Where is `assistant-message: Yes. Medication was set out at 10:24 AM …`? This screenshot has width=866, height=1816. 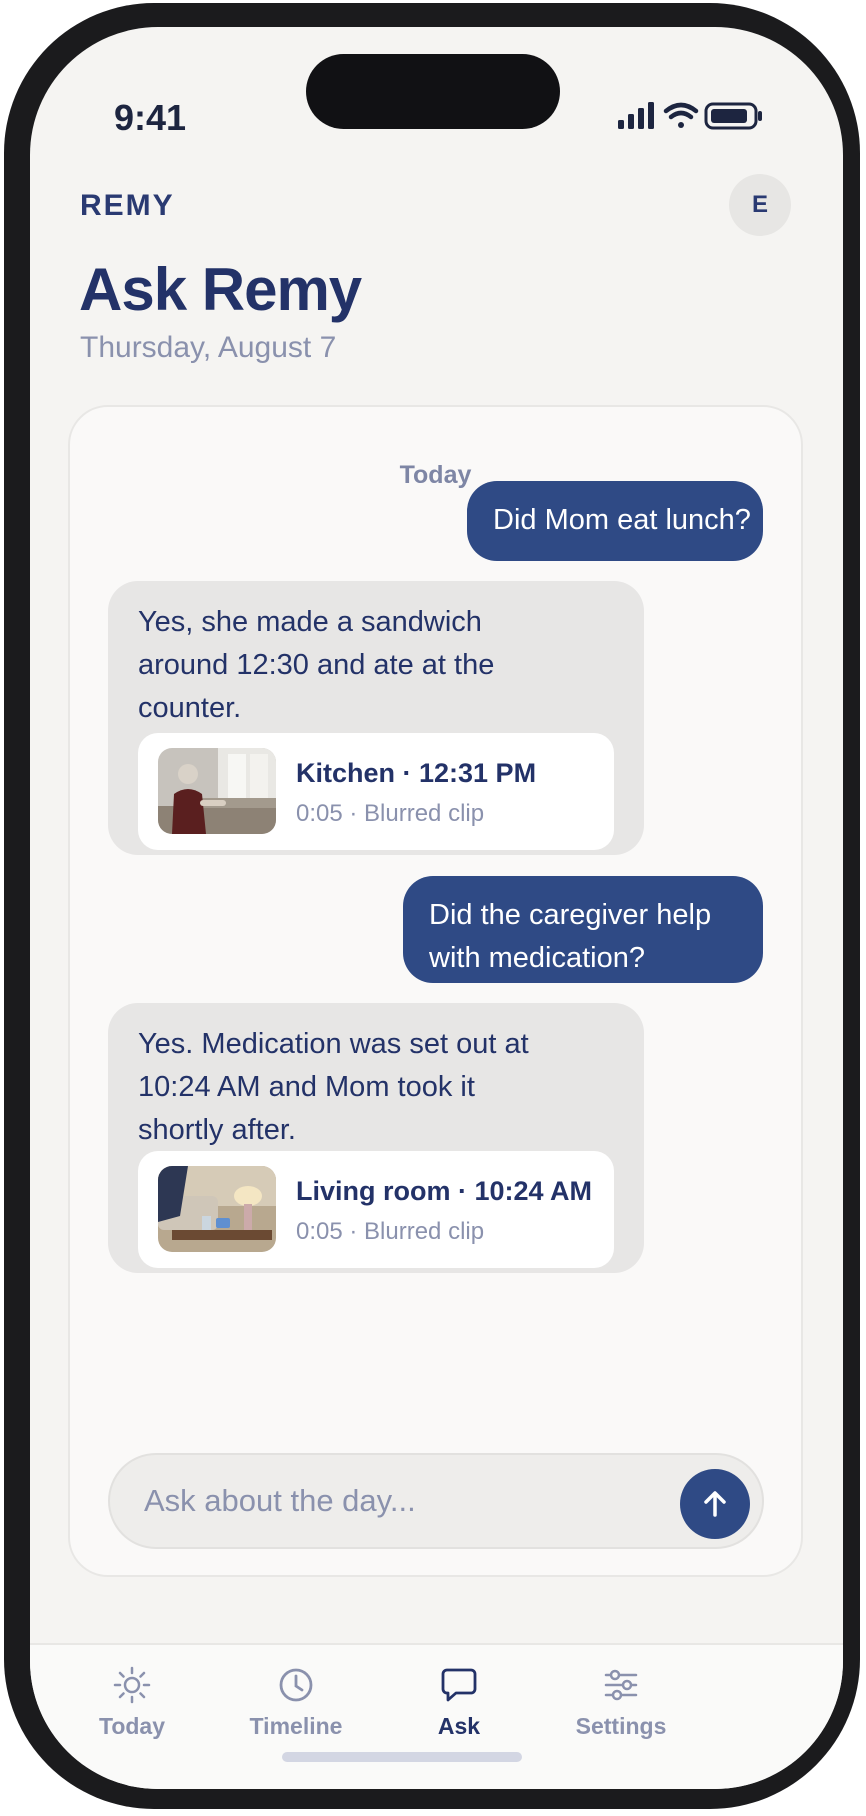
assistant-message: Yes. Medication was set out at 10:24 AM … is located at coordinates (376, 1138).